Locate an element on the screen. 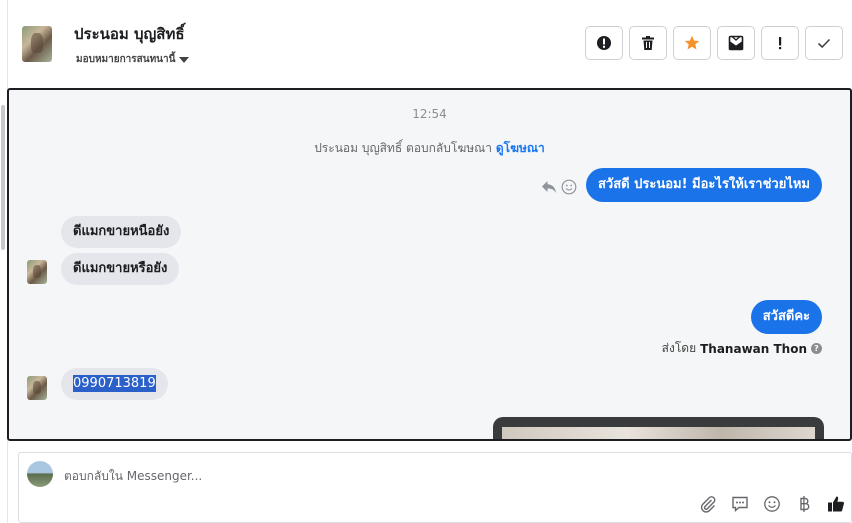 This screenshot has height=523, width=852. envelope-icon is located at coordinates (736, 43).